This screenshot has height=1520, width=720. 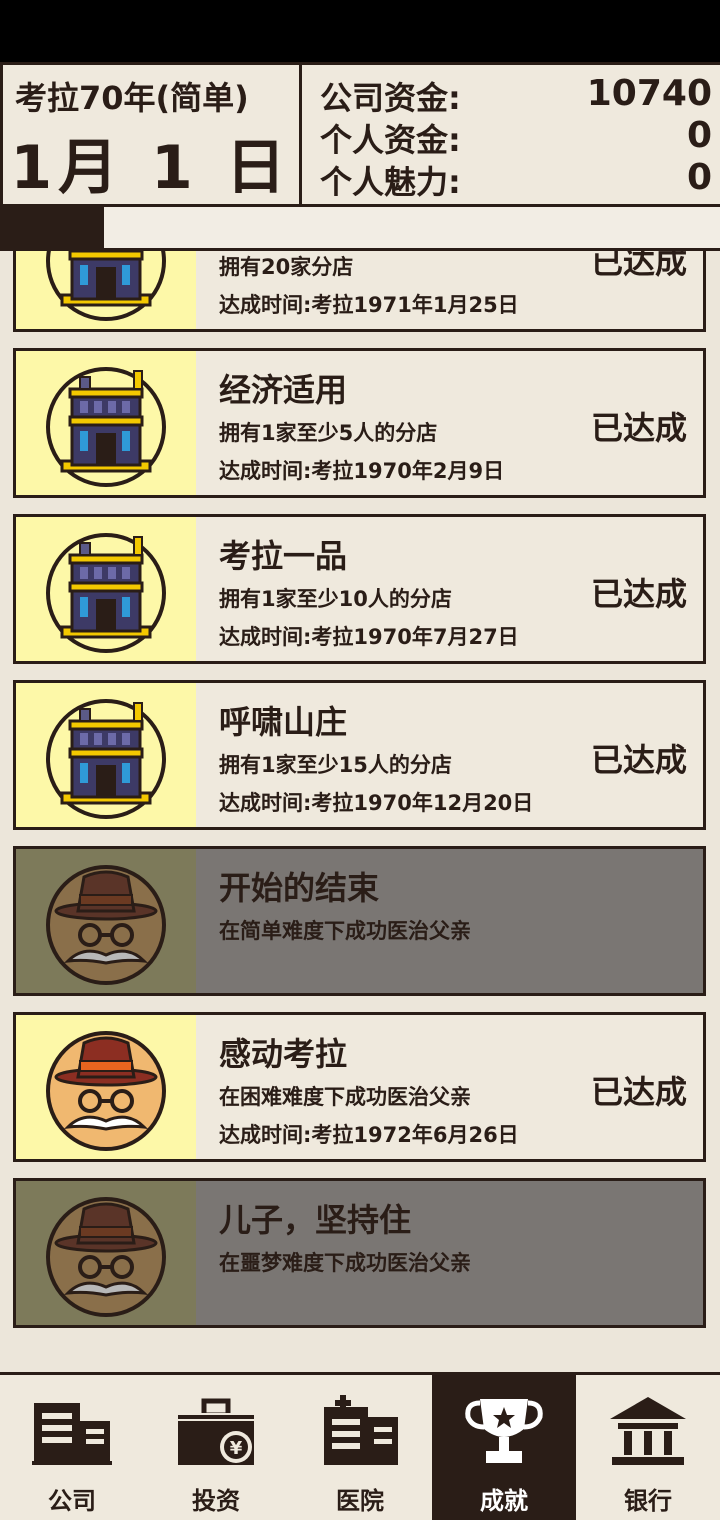 I want to click on achievement-title: 呼啸山庄, so click(x=283, y=722).